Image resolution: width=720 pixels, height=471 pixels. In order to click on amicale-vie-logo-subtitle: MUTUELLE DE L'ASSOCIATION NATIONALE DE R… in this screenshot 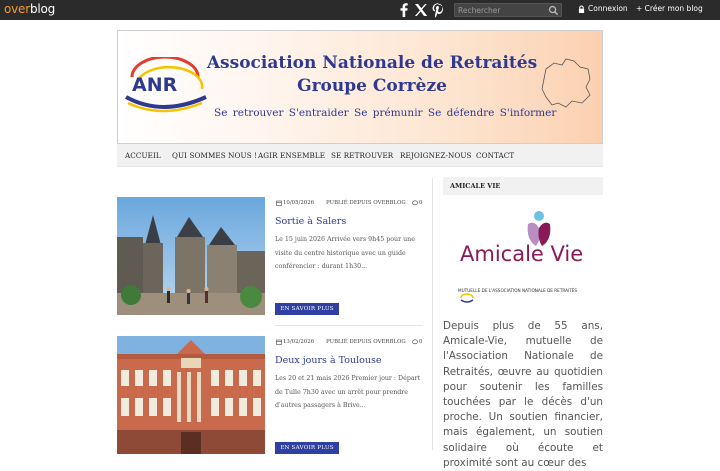, I will do `click(518, 290)`.